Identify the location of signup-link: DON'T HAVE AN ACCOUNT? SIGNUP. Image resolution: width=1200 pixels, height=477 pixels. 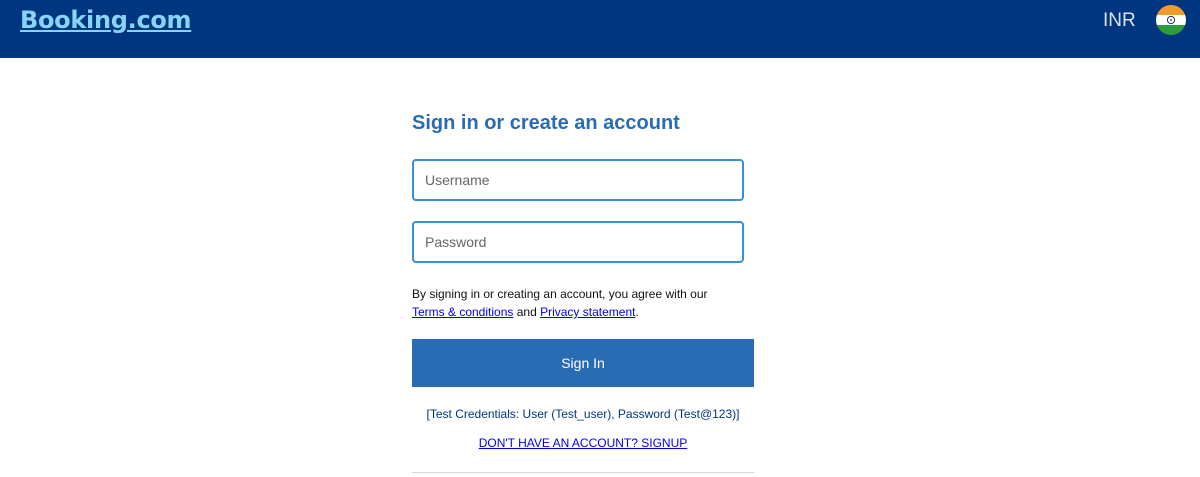
(583, 443).